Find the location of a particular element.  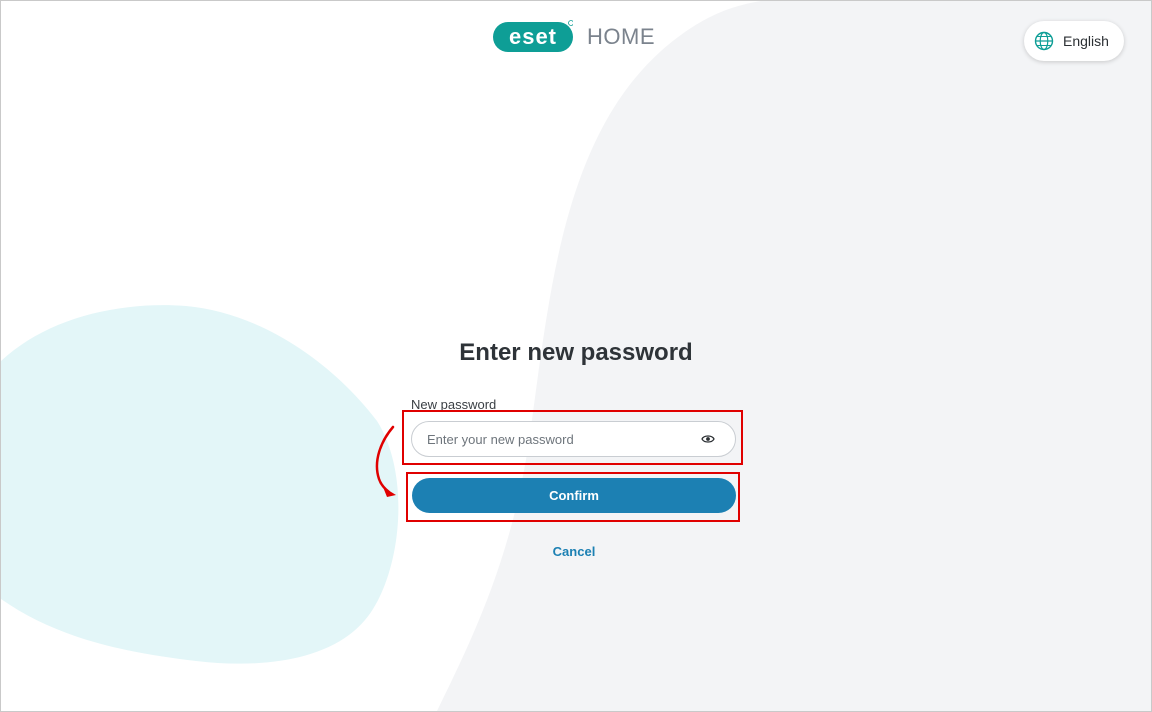

new-password-field is located at coordinates (573, 439).